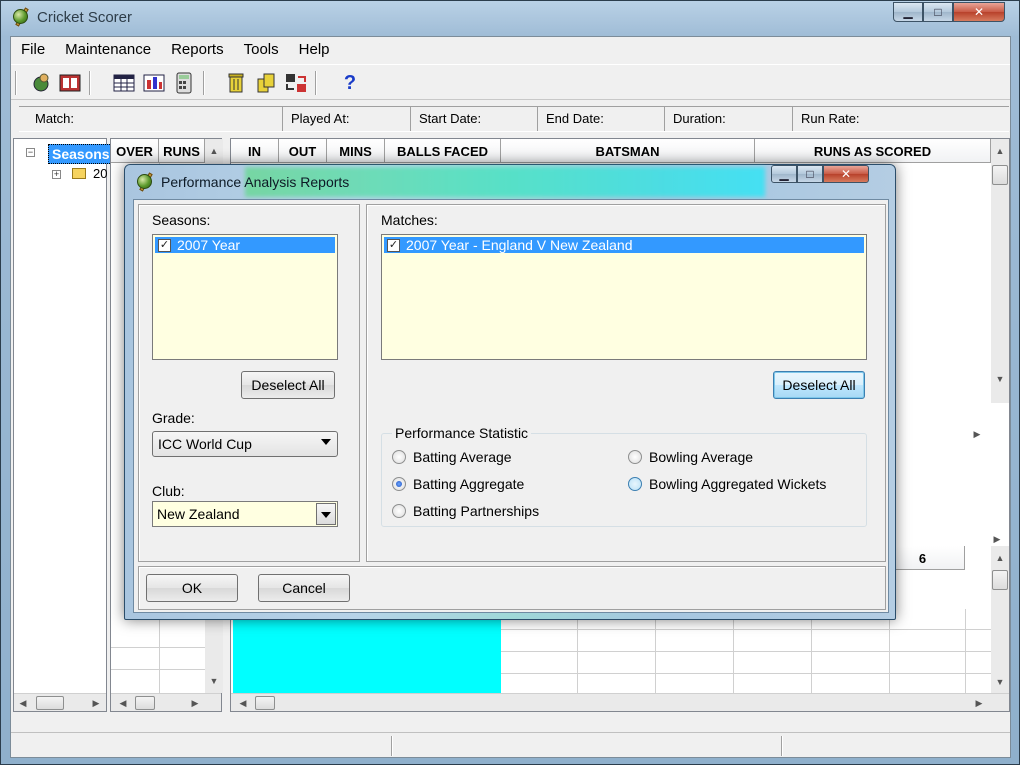 This screenshot has width=1020, height=765. What do you see at coordinates (326, 514) in the screenshot?
I see `dropdown-arrow-icon` at bounding box center [326, 514].